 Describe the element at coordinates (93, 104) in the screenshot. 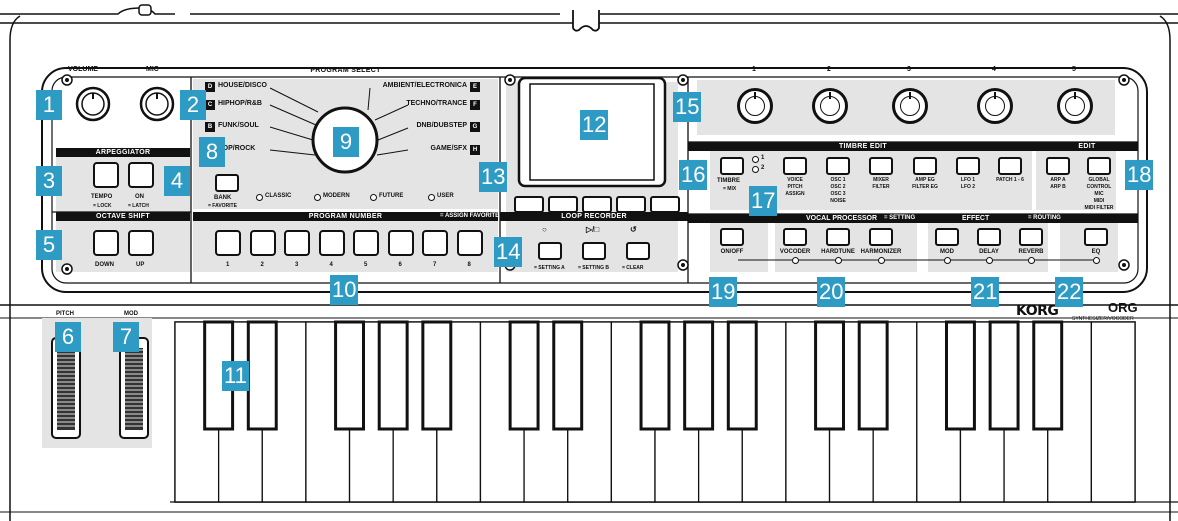

I see `volume-knob` at that location.